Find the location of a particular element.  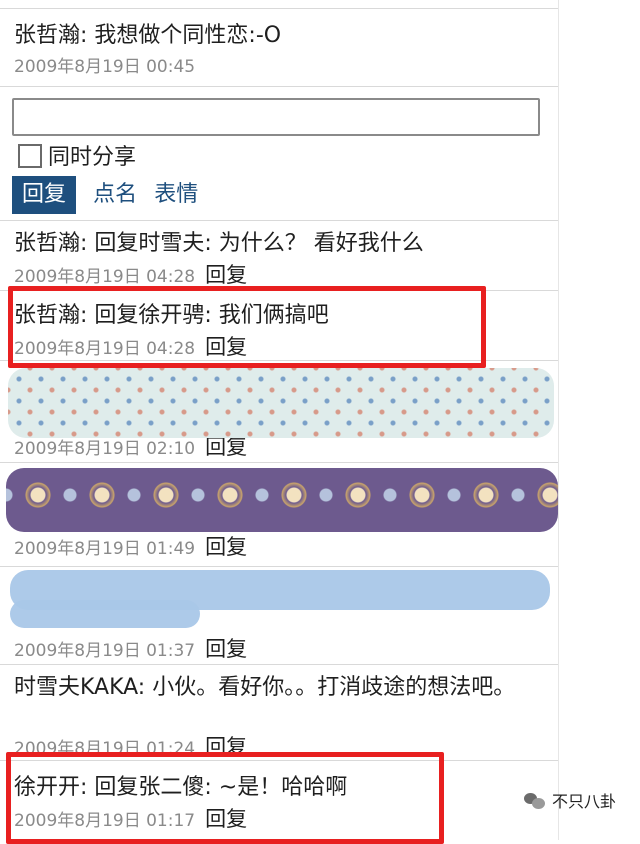

comment-time: 2009年8月19日 04:28 is located at coordinates (105, 277).